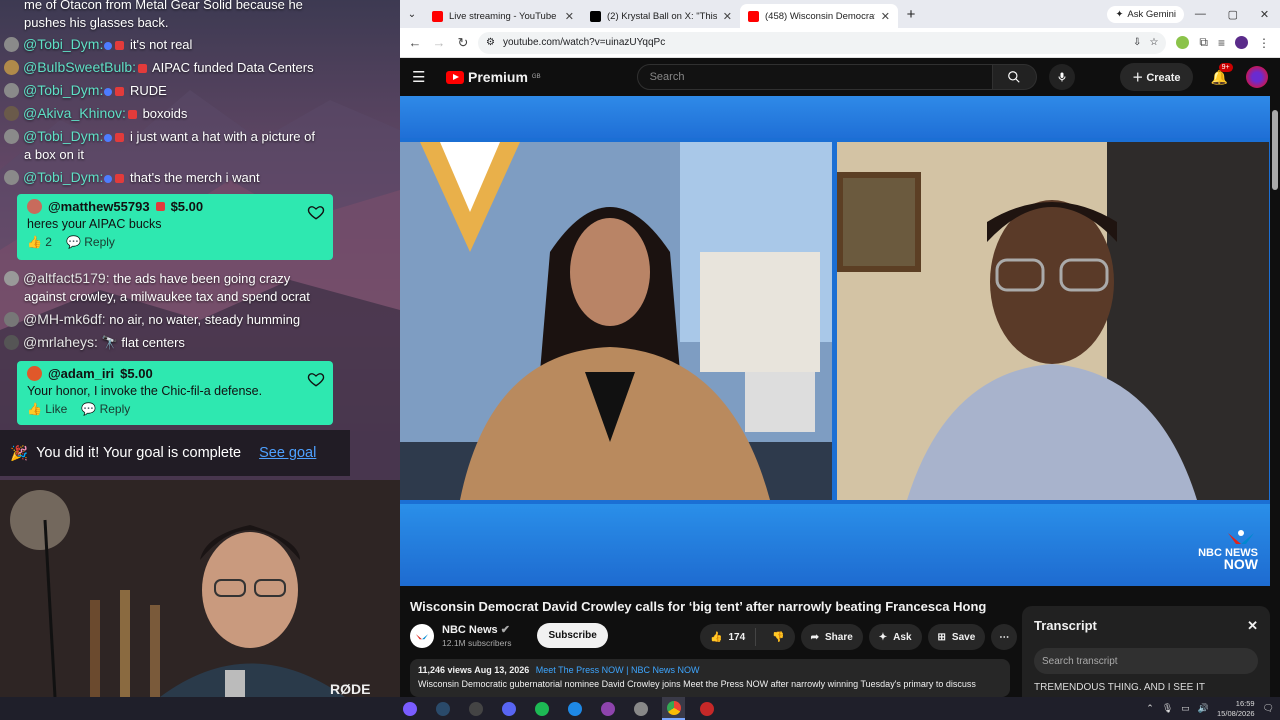 This screenshot has height=720, width=1280. What do you see at coordinates (814, 77) in the screenshot?
I see `search-input: Search` at bounding box center [814, 77].